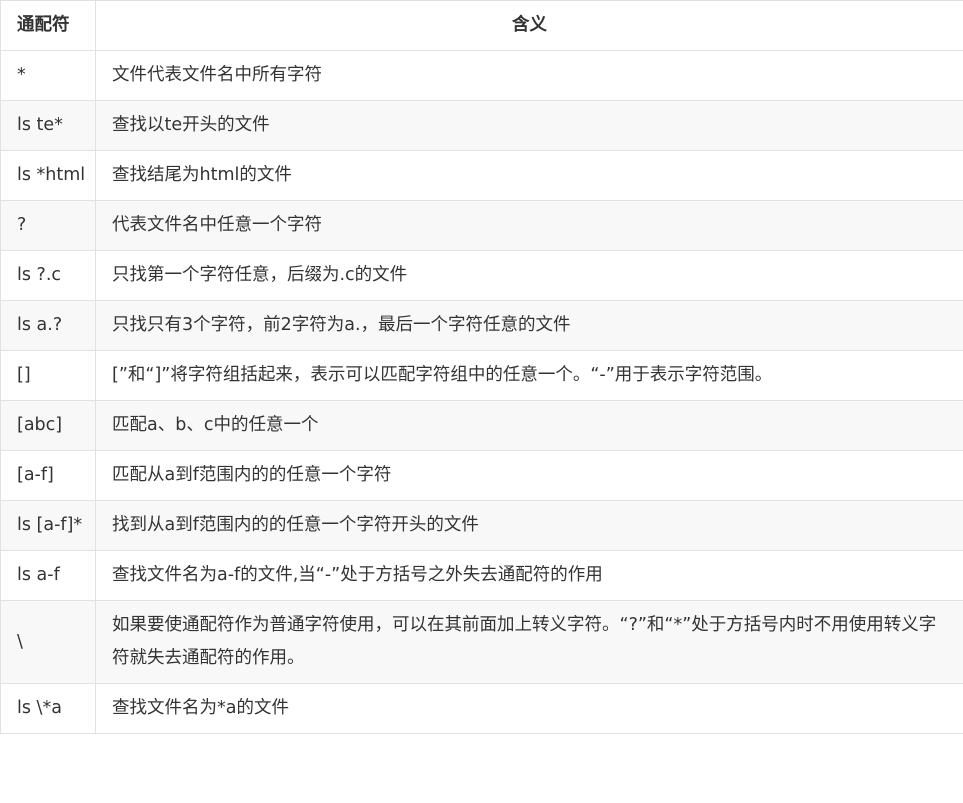 The width and height of the screenshot is (963, 803). Describe the element at coordinates (48, 225) in the screenshot. I see `cell-pattern: ?` at that location.